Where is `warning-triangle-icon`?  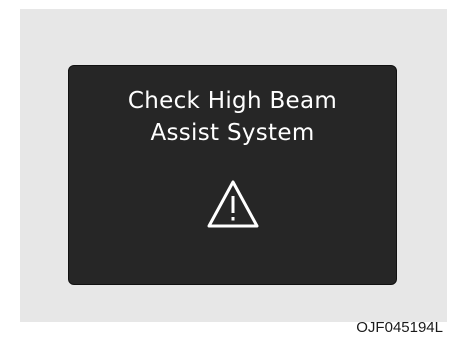 warning-triangle-icon is located at coordinates (233, 204).